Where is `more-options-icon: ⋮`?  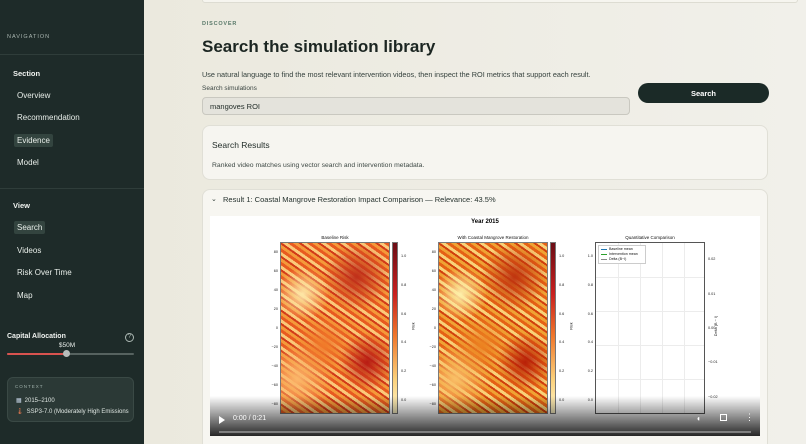 more-options-icon: ⋮ is located at coordinates (749, 417).